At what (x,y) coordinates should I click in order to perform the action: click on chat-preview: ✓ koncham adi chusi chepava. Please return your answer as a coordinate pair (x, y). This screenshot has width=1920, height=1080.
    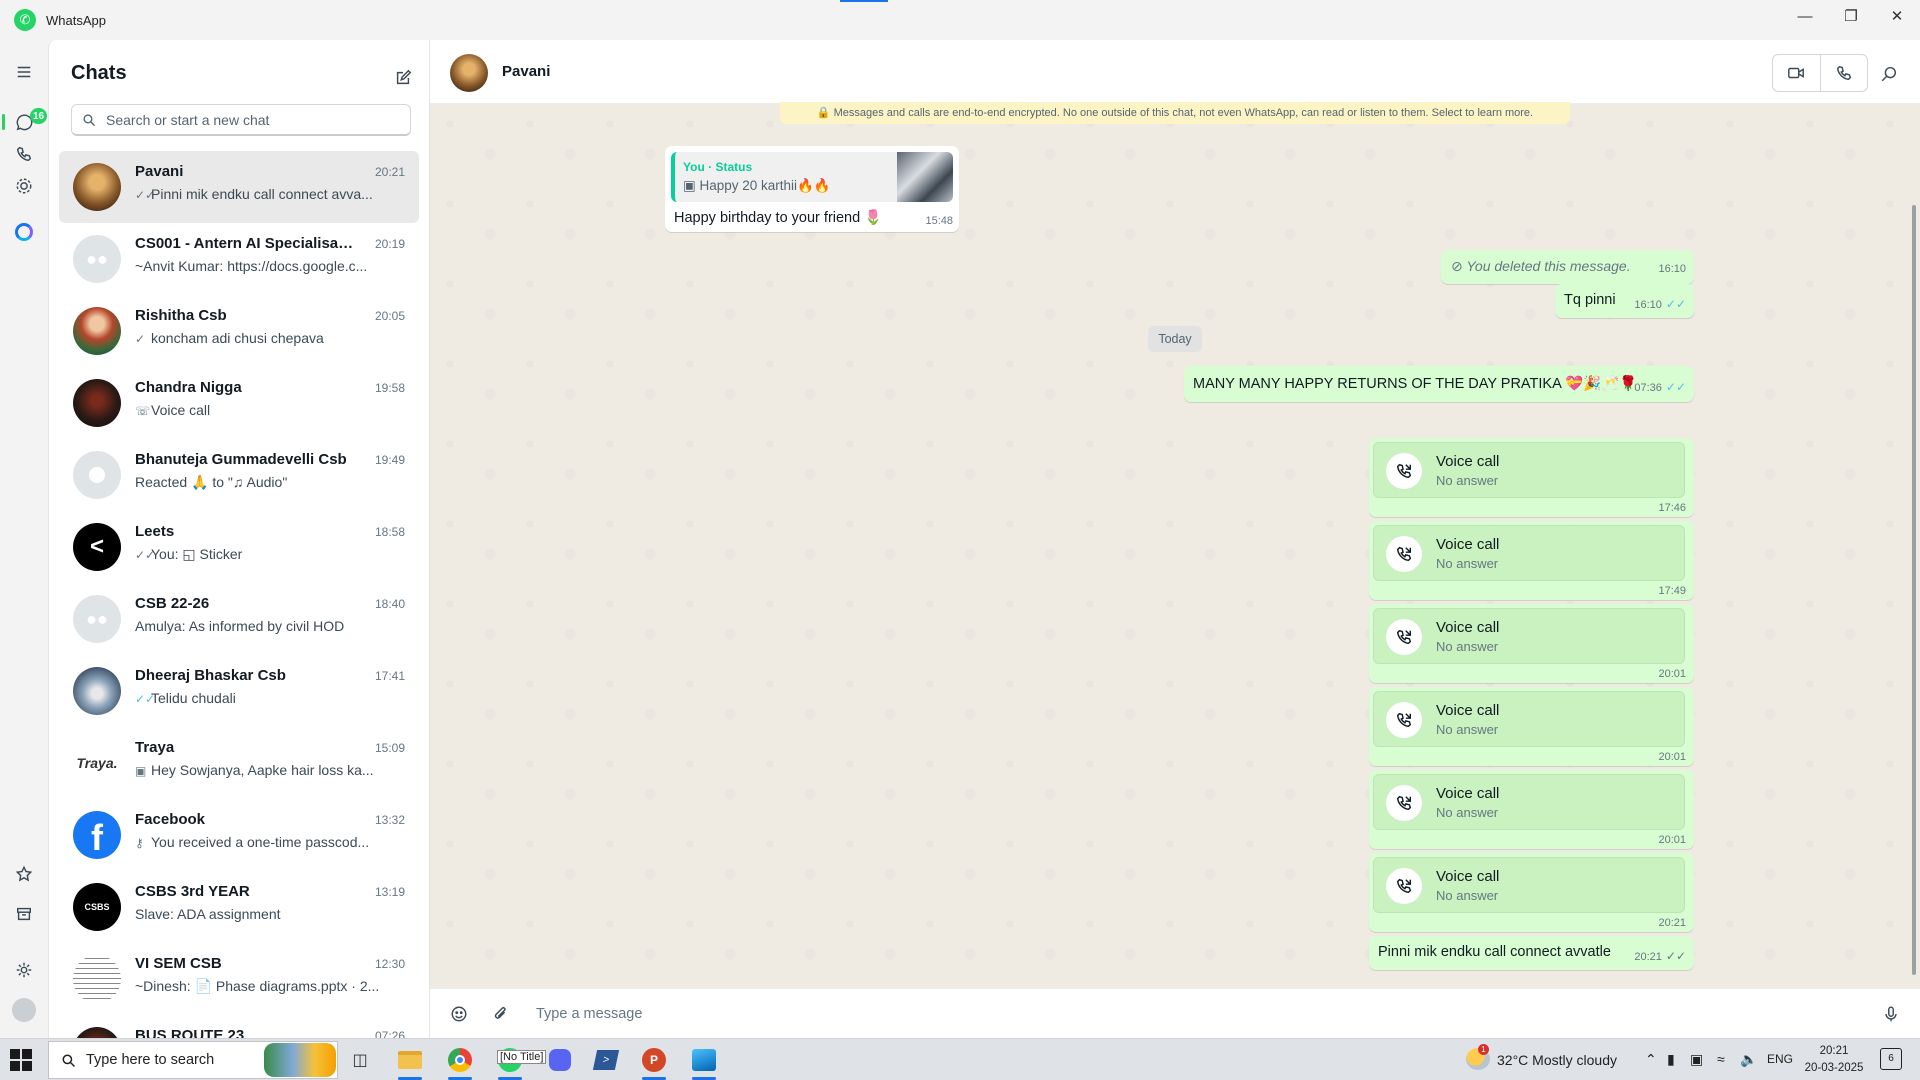
    Looking at the image, I should click on (270, 338).